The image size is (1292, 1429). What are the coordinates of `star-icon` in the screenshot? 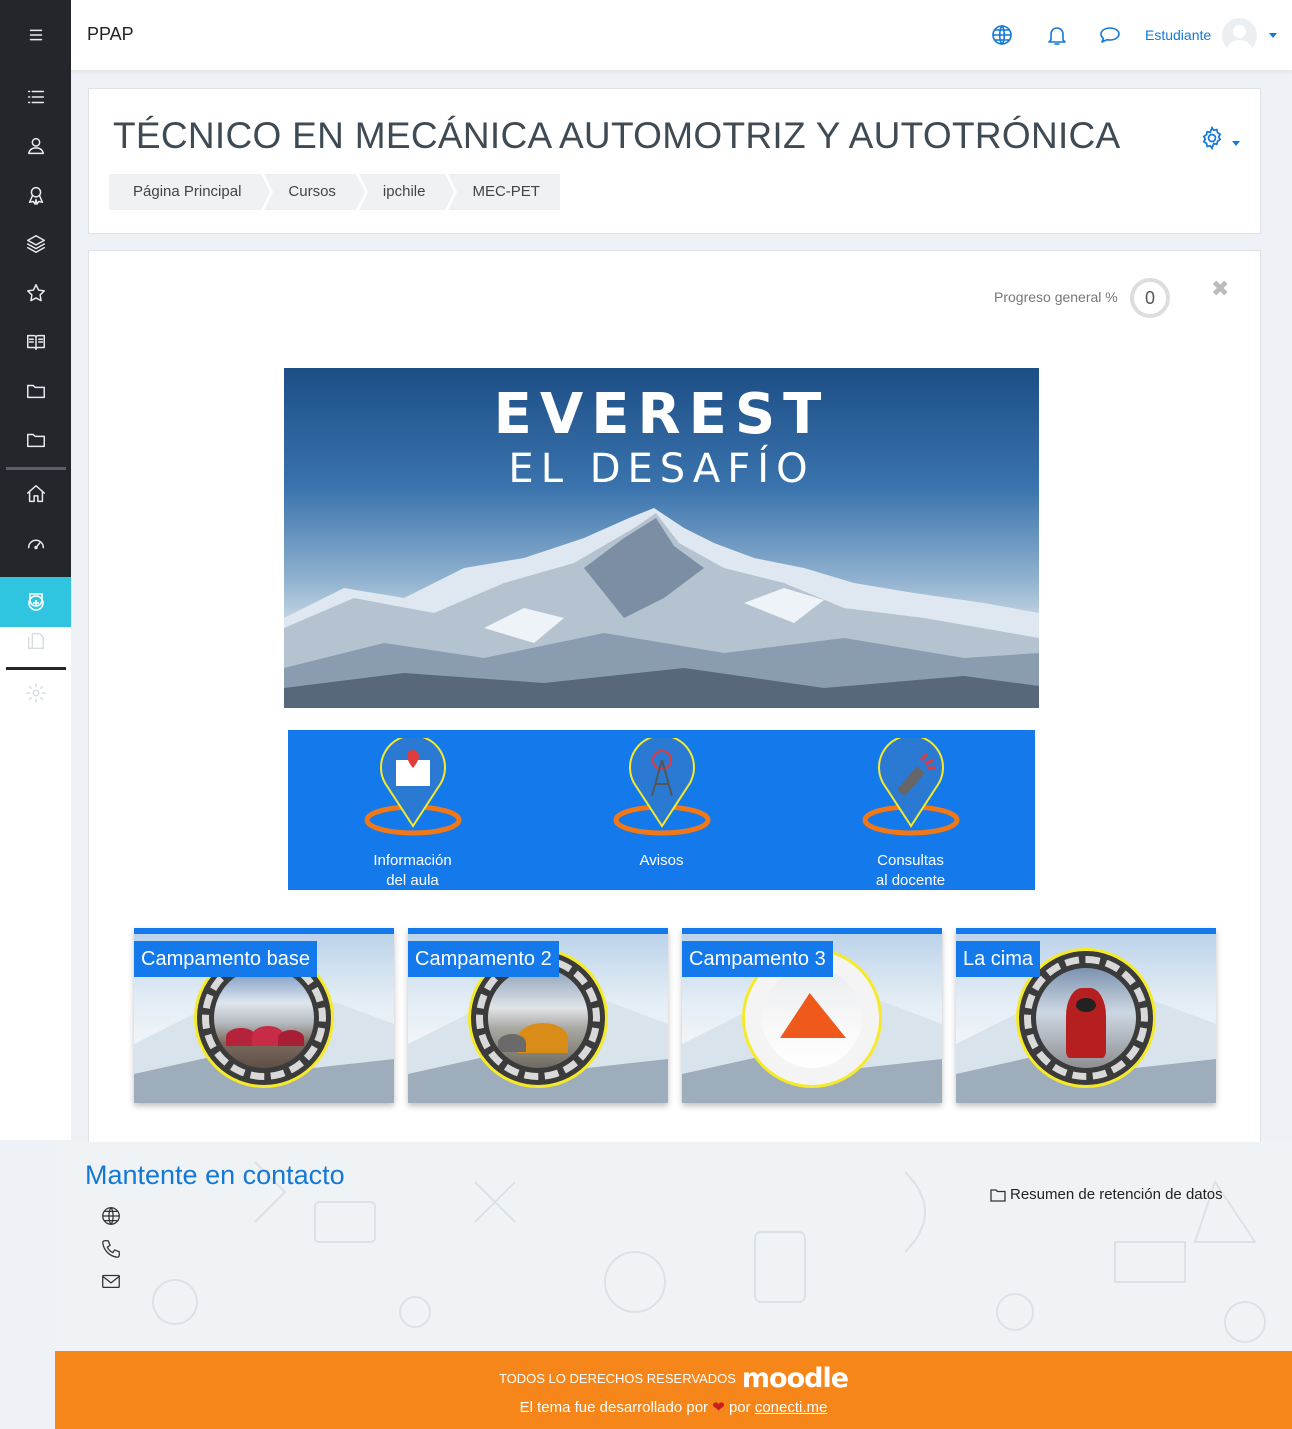 It's located at (35, 292).